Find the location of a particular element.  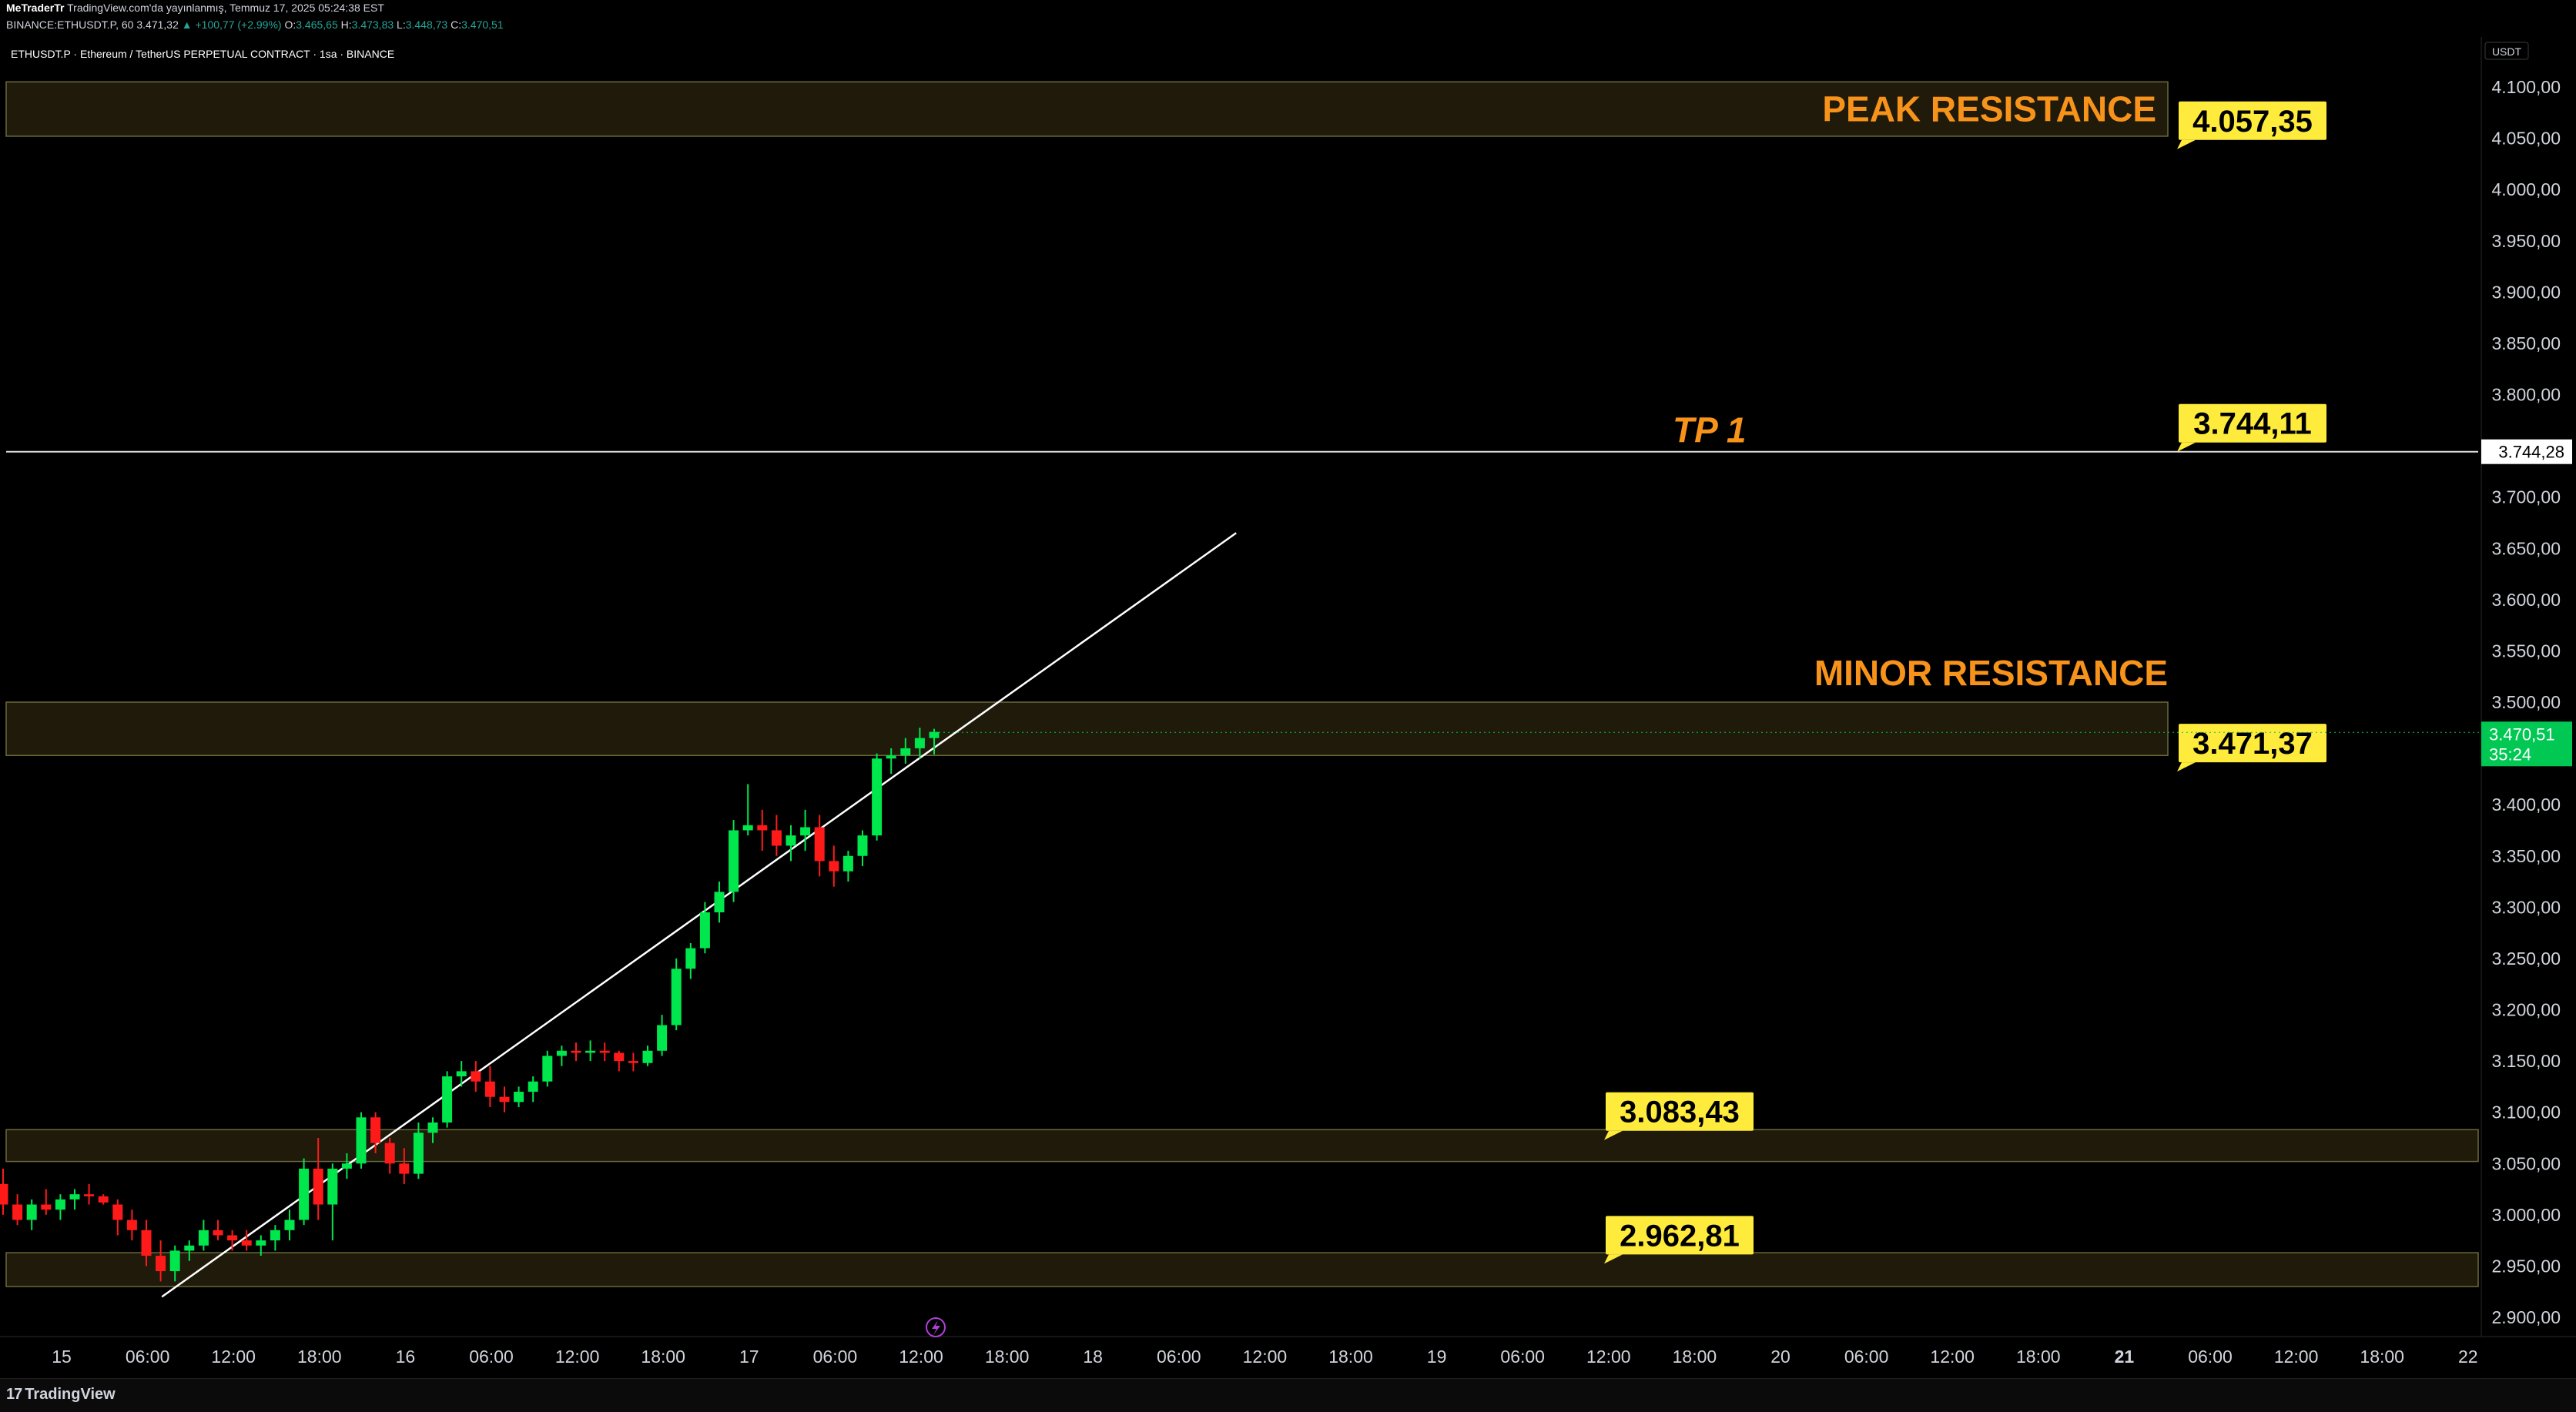

current-price-label: 3.470,51 is located at coordinates (2522, 734).